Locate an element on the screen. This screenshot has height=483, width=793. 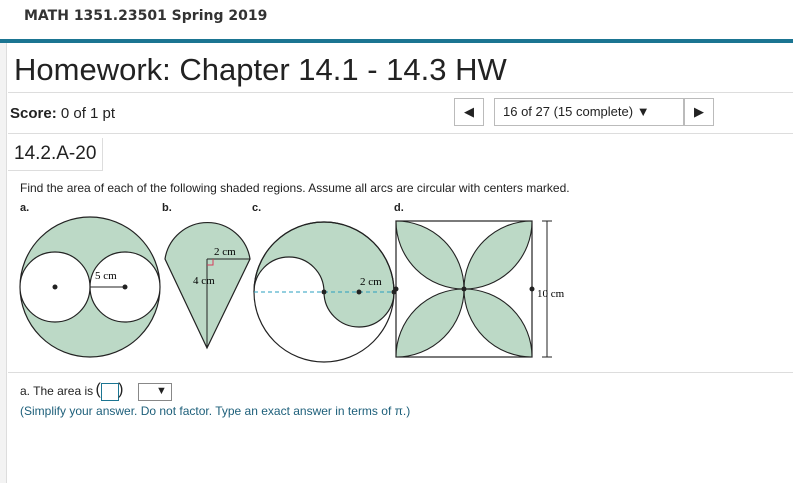
chevron-down-icon: ▼ is located at coordinates (161, 391).